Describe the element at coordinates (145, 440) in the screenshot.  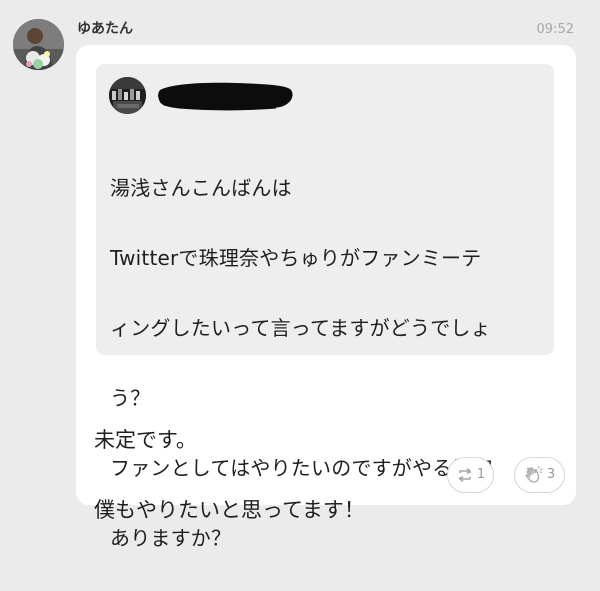
I see `reply-line: 未定です。` at that location.